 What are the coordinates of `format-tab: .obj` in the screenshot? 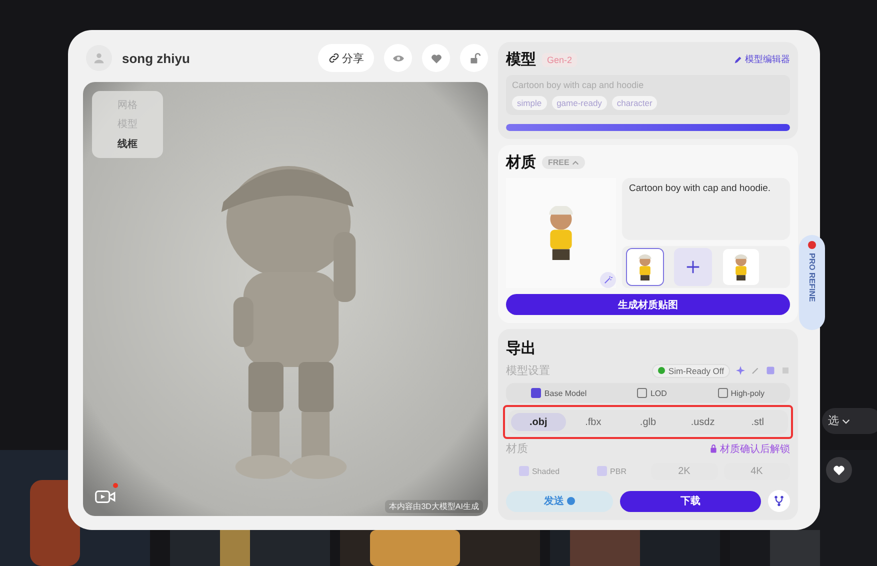 It's located at (538, 422).